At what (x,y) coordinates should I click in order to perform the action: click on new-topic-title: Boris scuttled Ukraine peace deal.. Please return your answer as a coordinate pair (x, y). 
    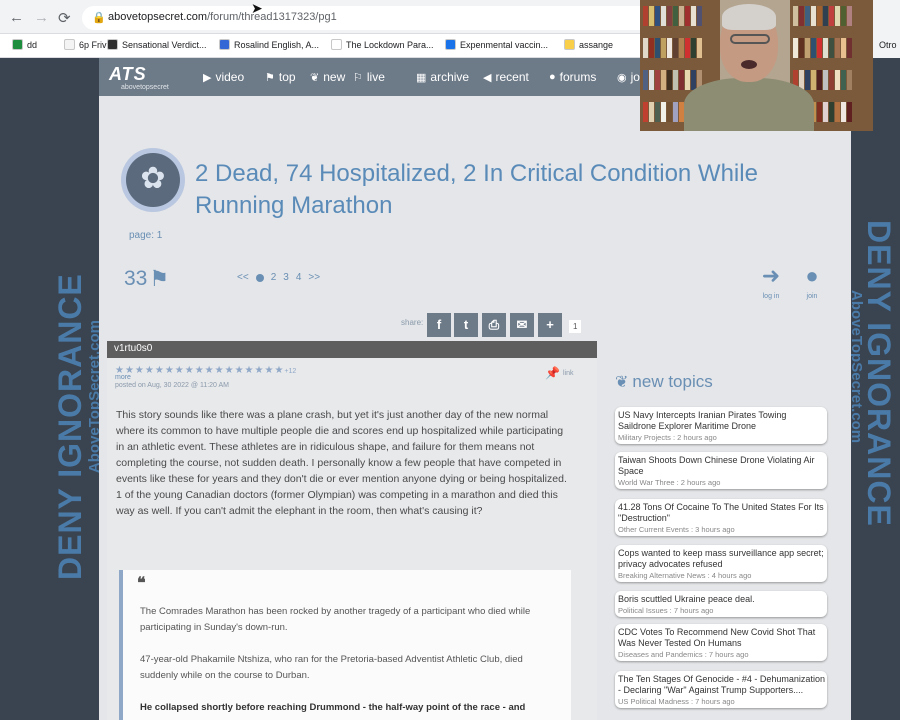
    Looking at the image, I should click on (721, 599).